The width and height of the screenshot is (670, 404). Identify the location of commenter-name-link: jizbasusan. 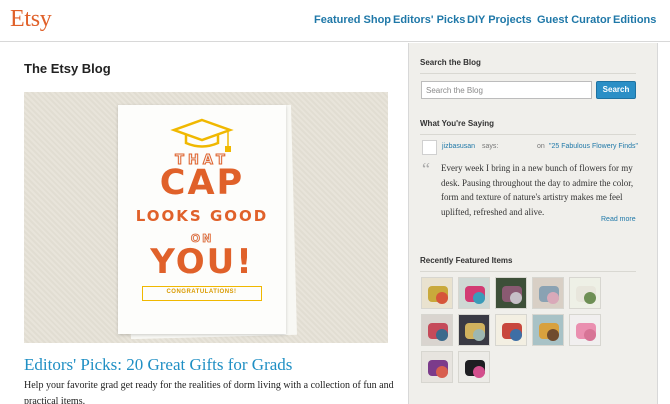
(458, 146).